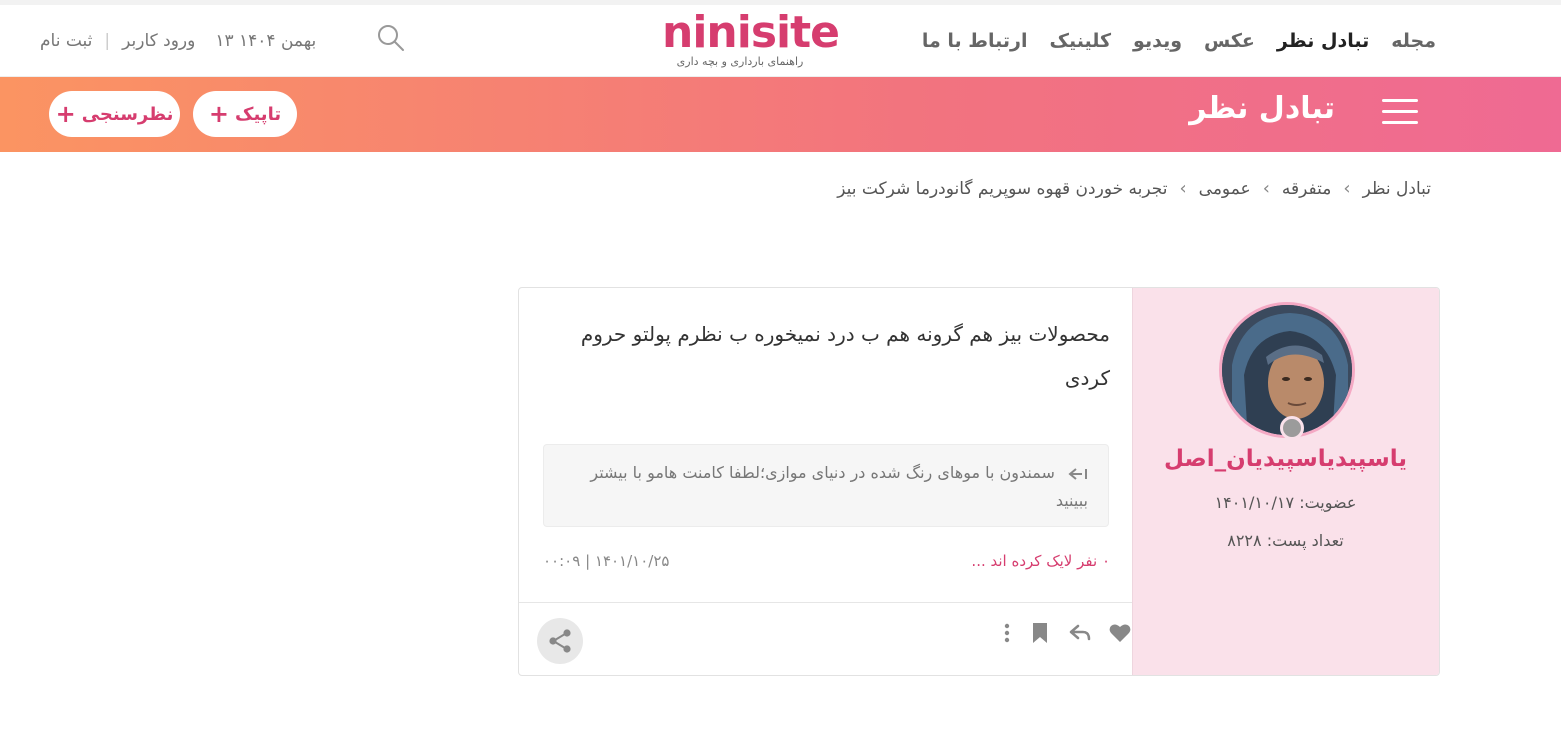 This screenshot has width=1561, height=751. Describe the element at coordinates (266, 41) in the screenshot. I see `current-date: ۱۳ بهمن ۱۴۰۴` at that location.